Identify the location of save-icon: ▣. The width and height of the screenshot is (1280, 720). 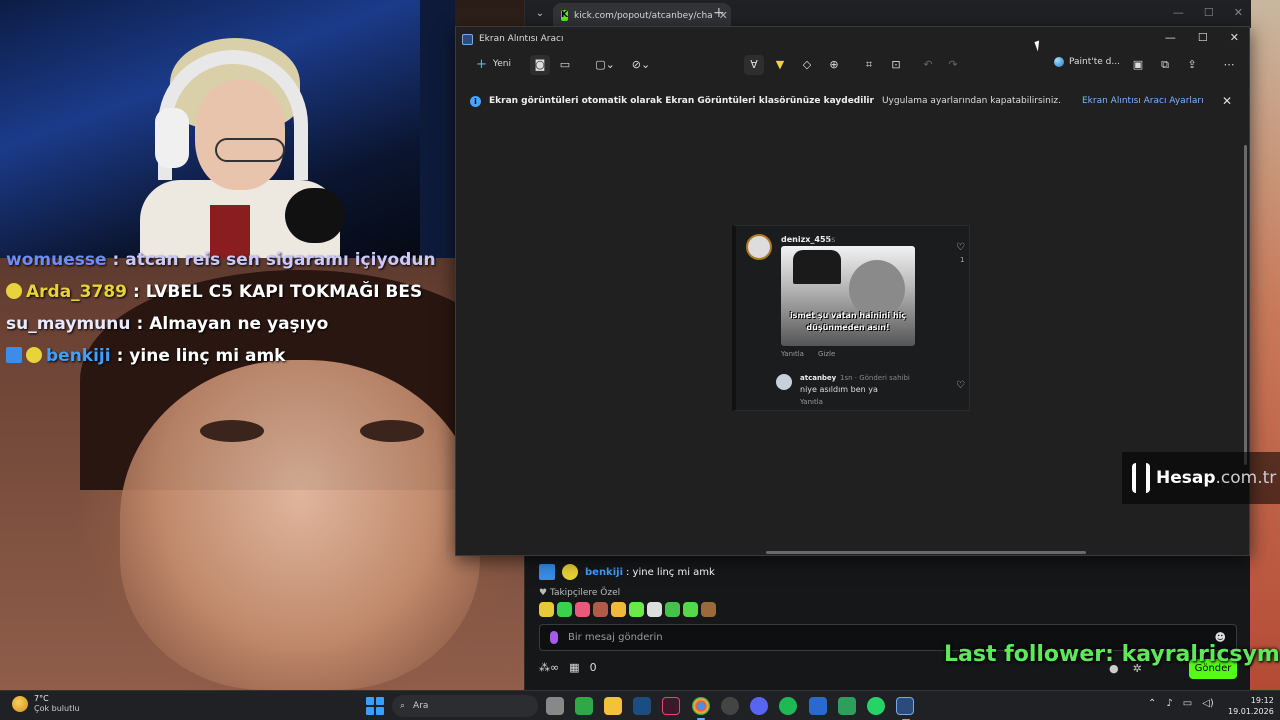
(1138, 65).